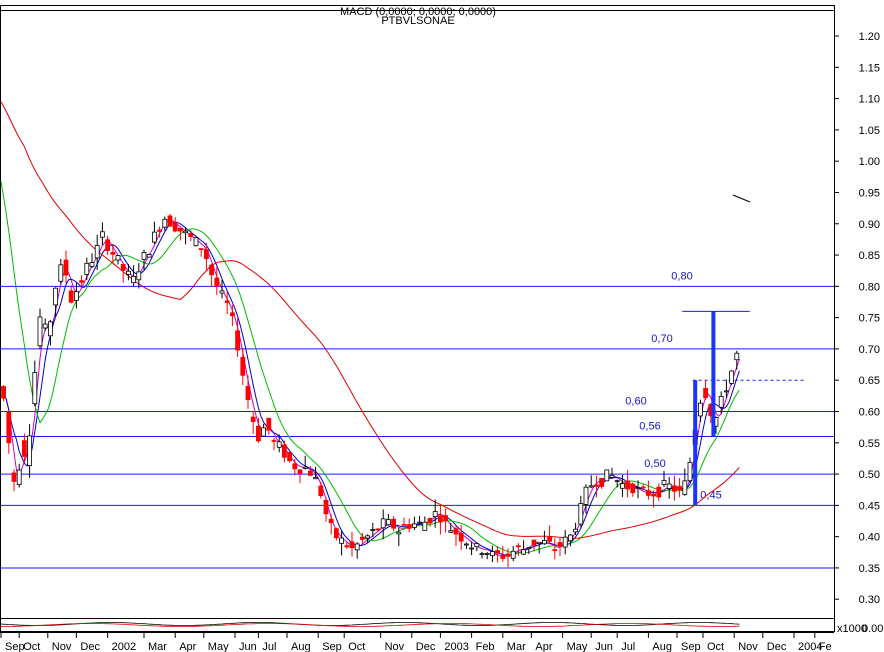  Describe the element at coordinates (426, 646) in the screenshot. I see `x-tick-label: Dec` at that location.